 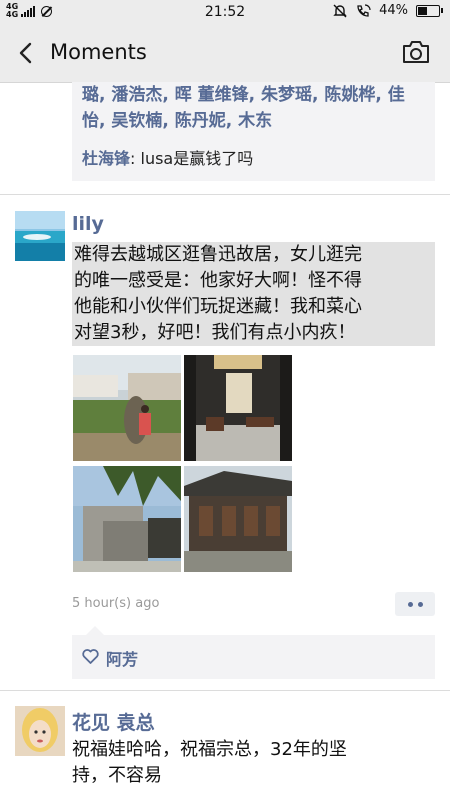 I want to click on like-line: 璐, 潘浩杰, 晖 董维锋, 朱梦瑶, 陈姚桦, 佳, so click(x=252, y=95).